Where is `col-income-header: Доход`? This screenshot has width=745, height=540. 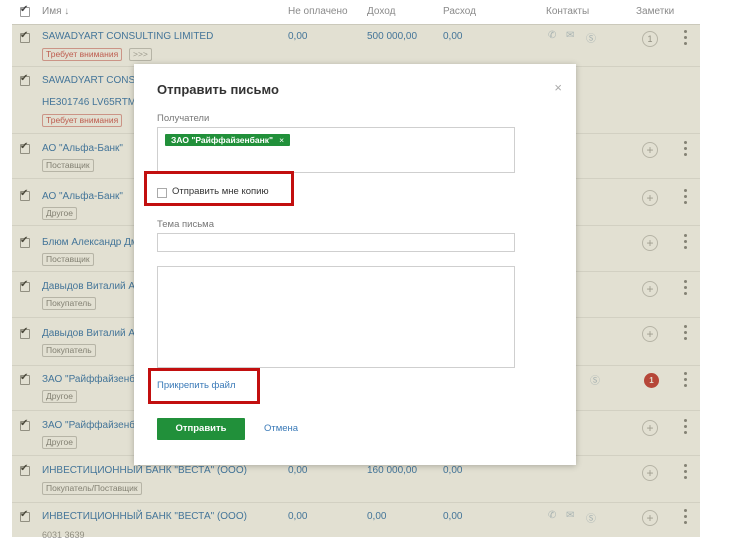
col-income-header: Доход is located at coordinates (381, 11).